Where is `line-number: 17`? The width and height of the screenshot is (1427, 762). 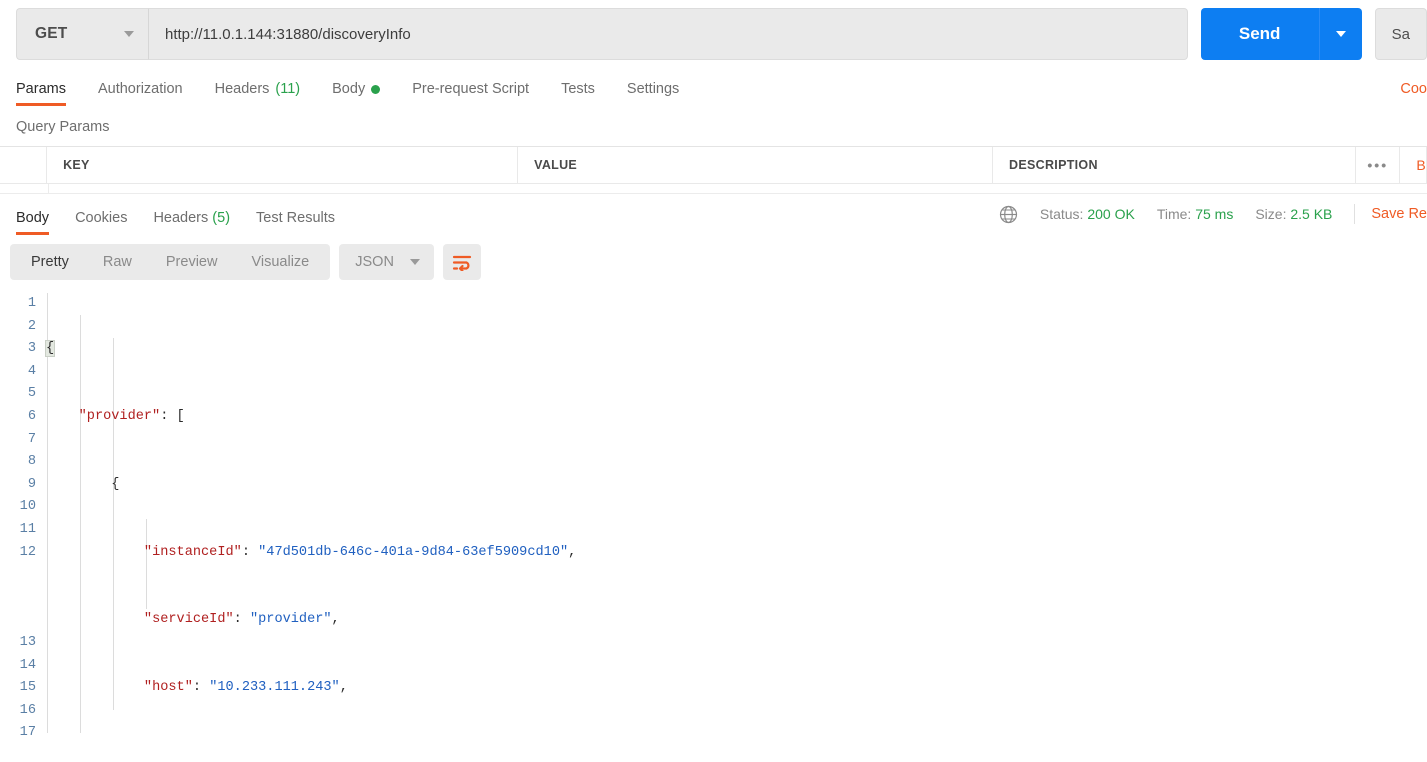
line-number: 17 is located at coordinates (27, 733).